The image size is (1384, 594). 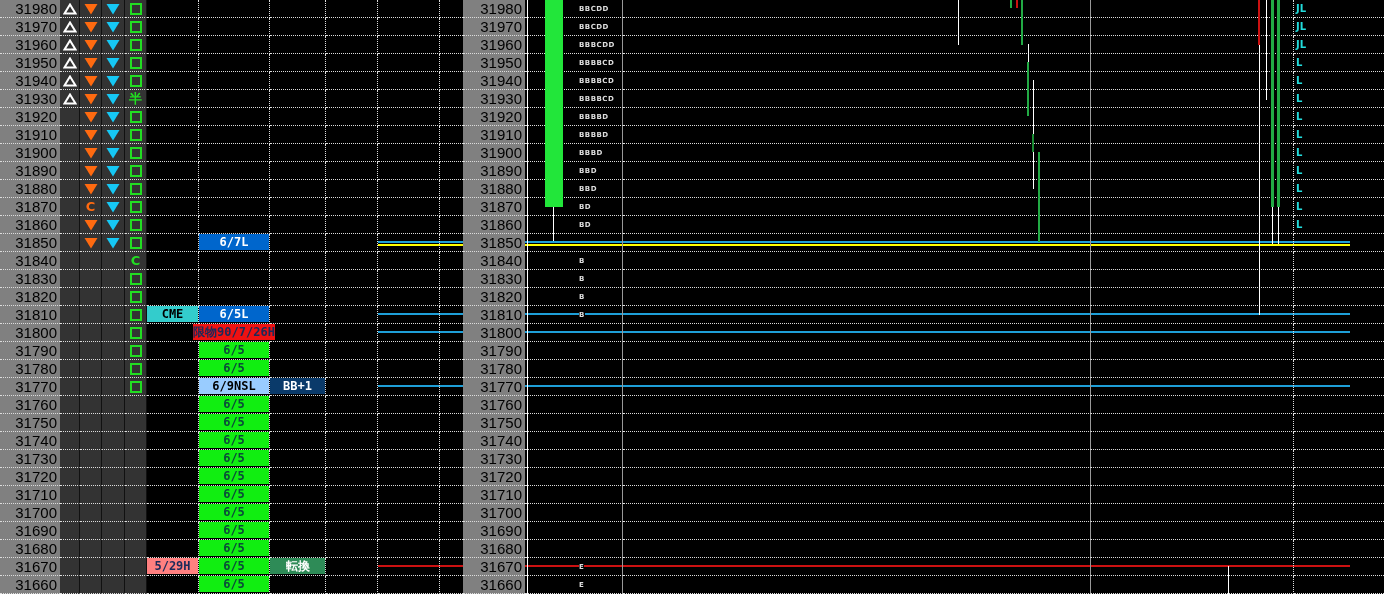 What do you see at coordinates (30, 261) in the screenshot?
I see `price-cell: 31840` at bounding box center [30, 261].